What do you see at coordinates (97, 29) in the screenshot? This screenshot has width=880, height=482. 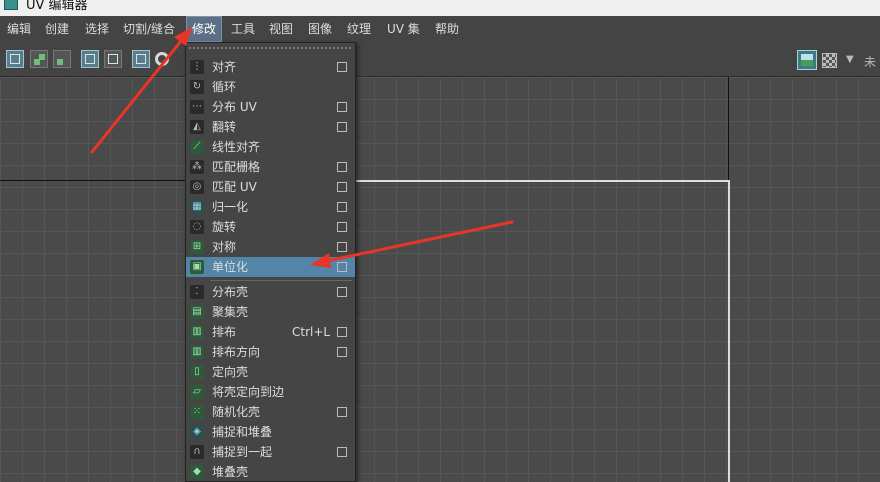 I see `menu-select: 选择` at bounding box center [97, 29].